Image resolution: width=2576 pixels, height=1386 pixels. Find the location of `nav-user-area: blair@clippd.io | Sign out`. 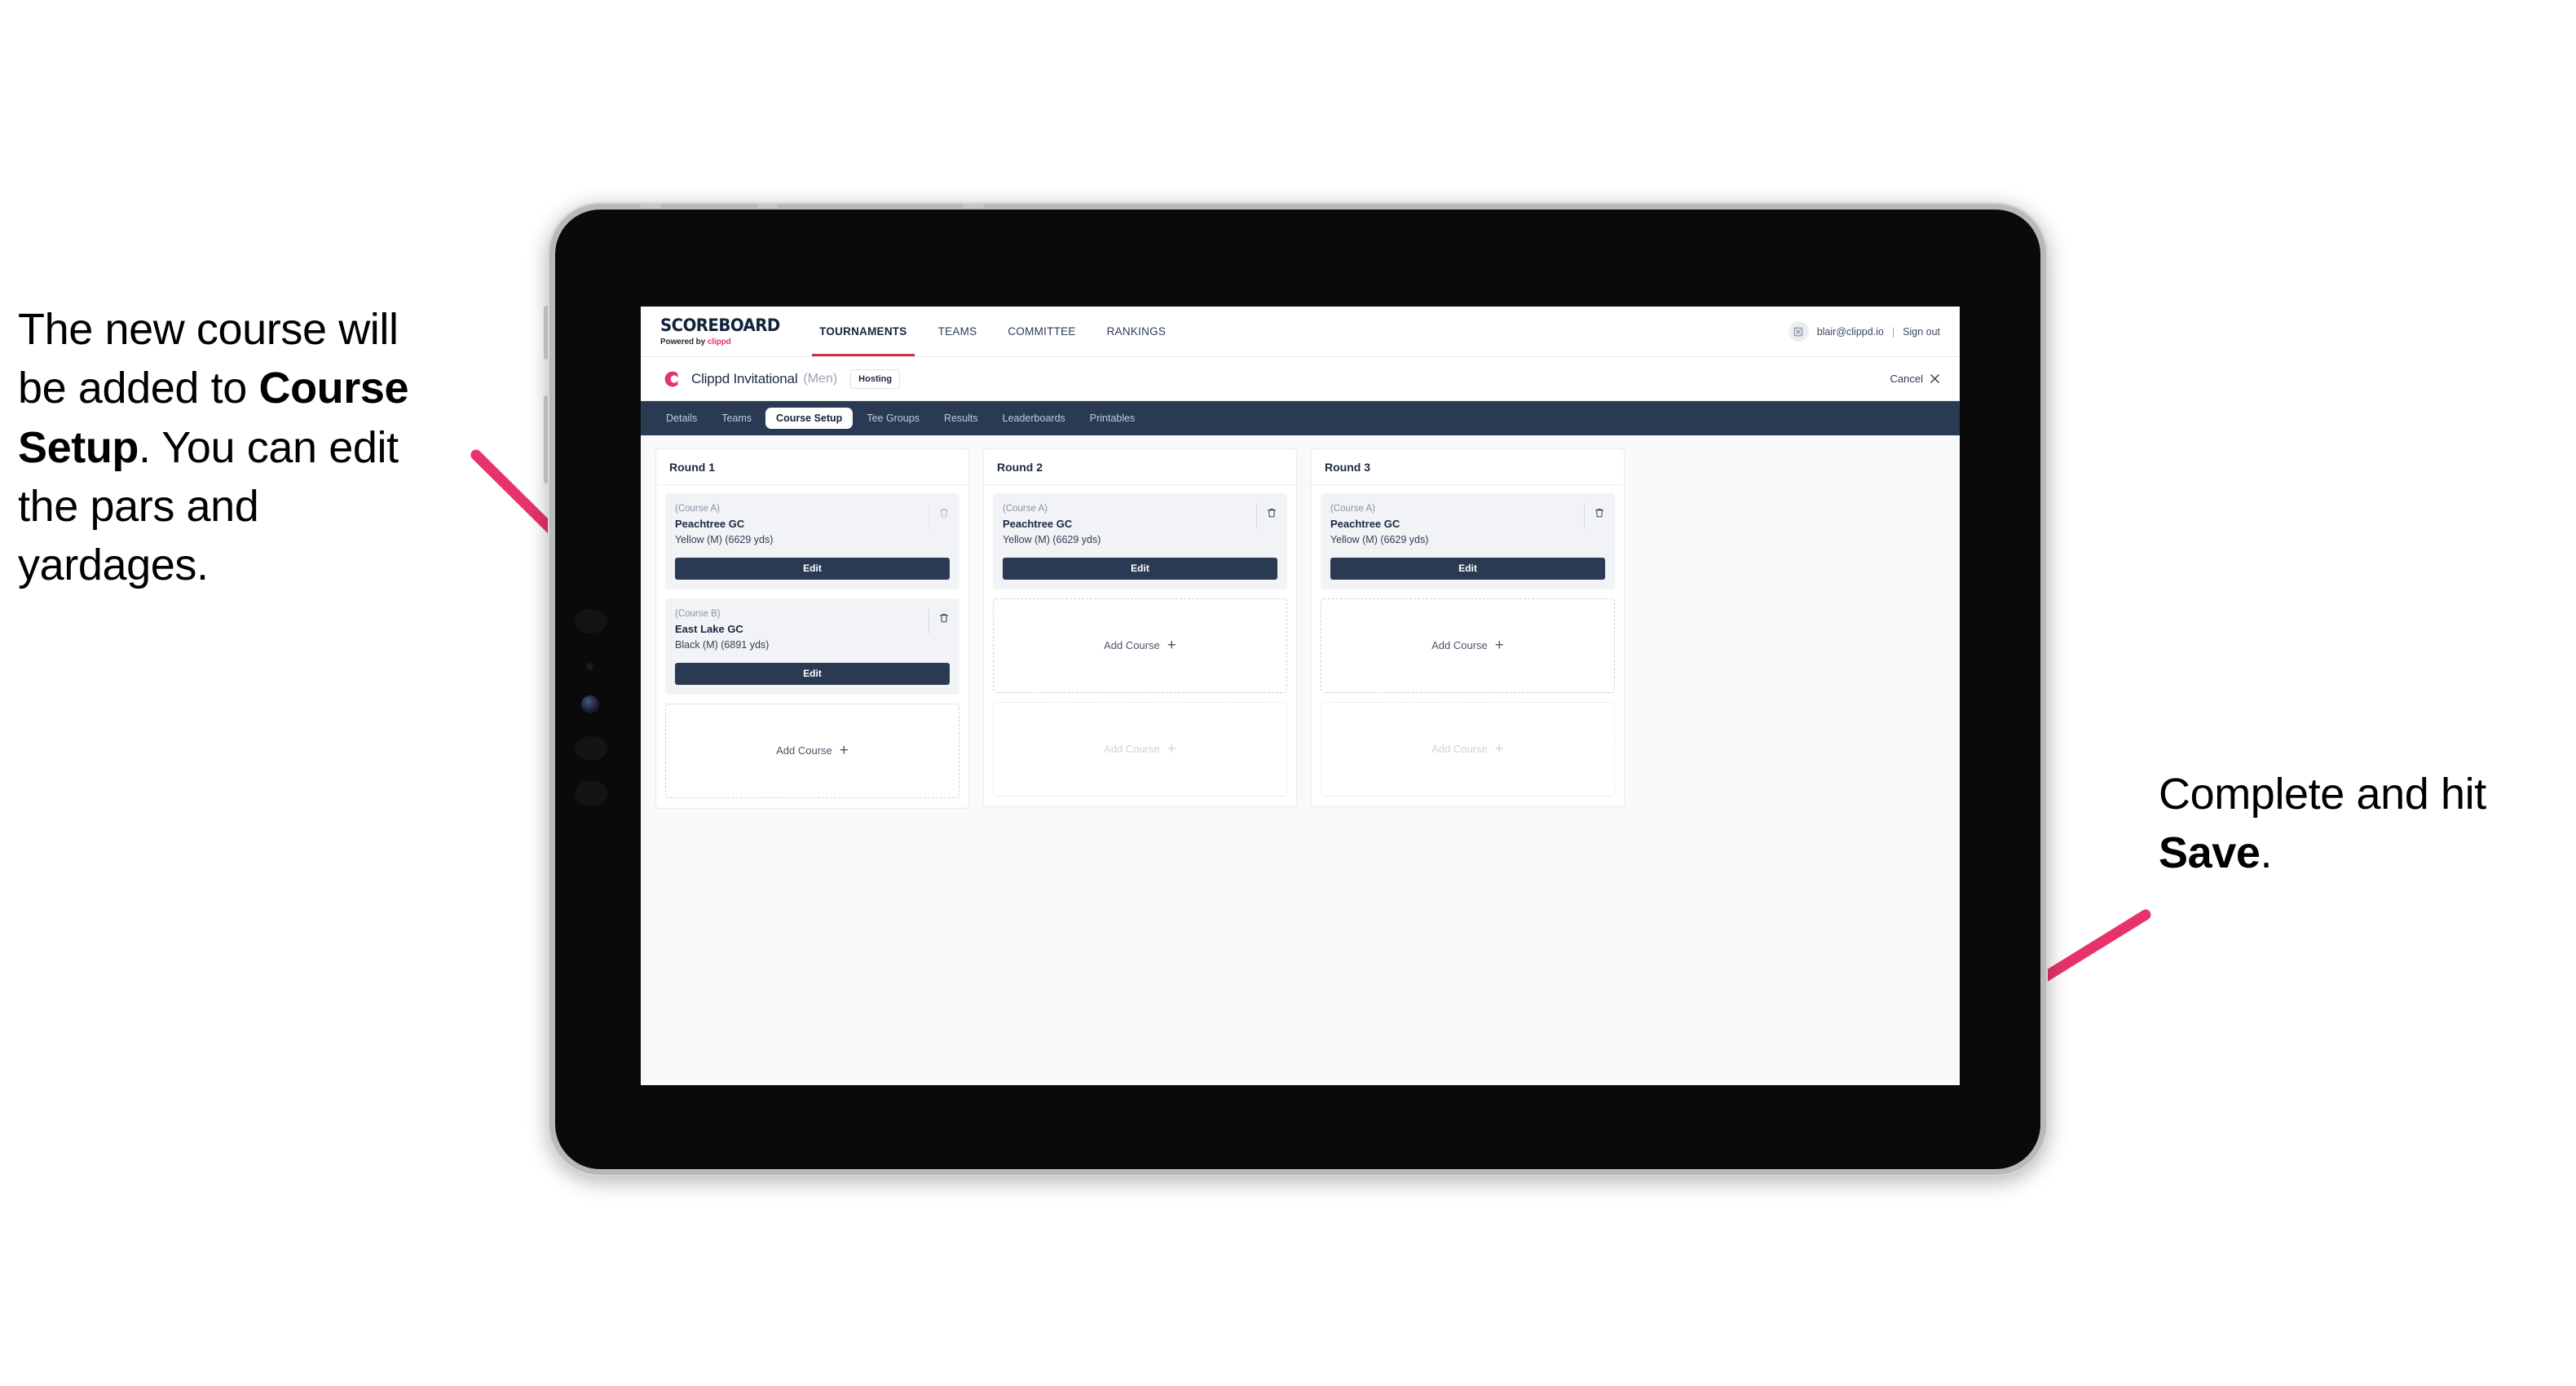

nav-user-area: blair@clippd.io | Sign out is located at coordinates (1874, 331).